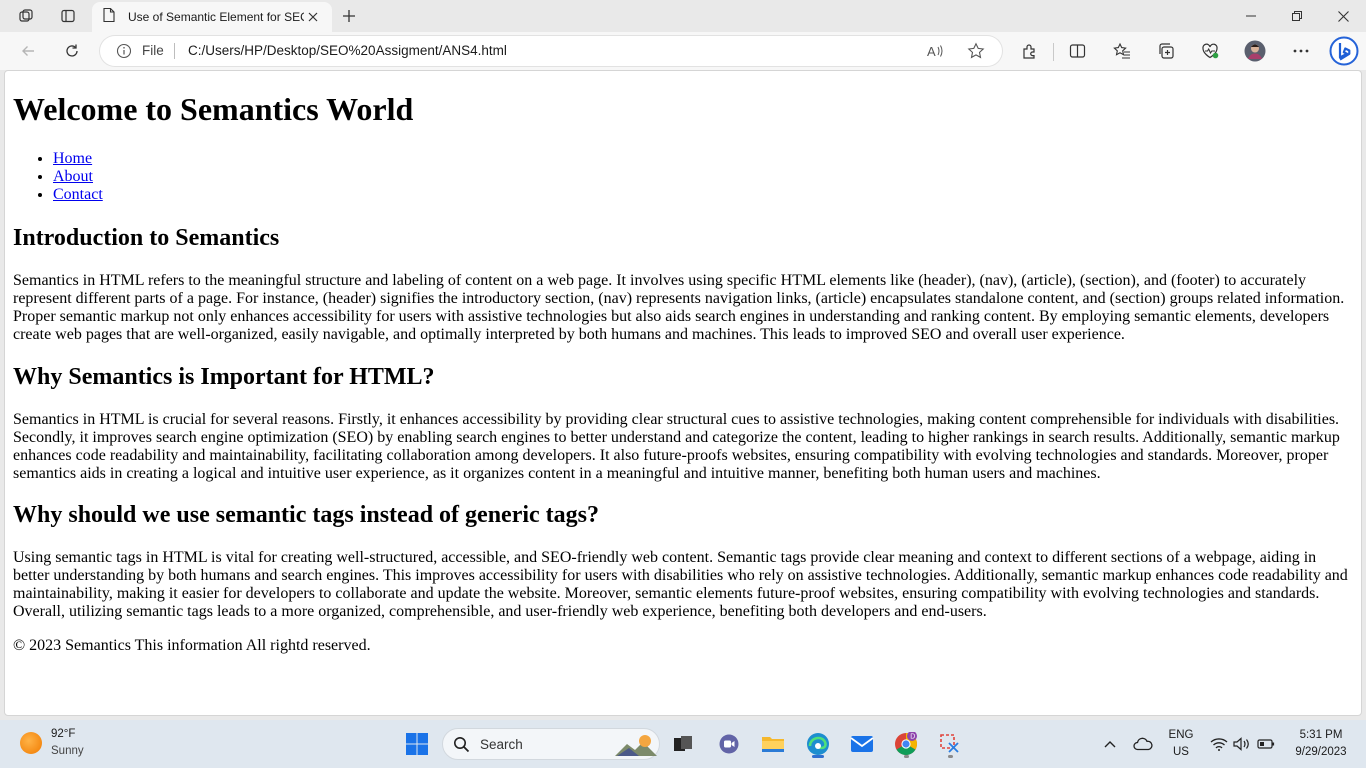 The image size is (1366, 768). I want to click on back-icon, so click(28, 51).